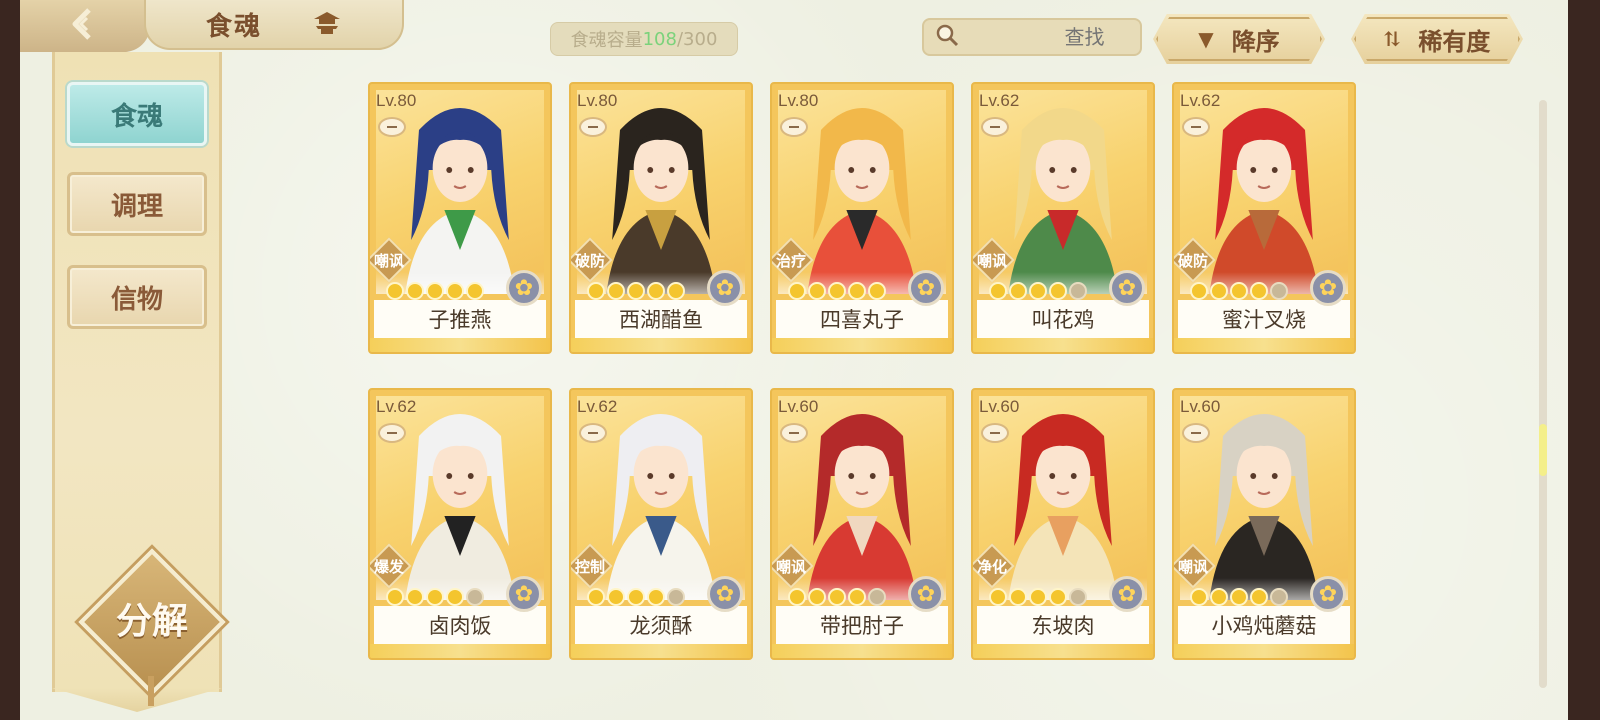 The width and height of the screenshot is (1600, 720). Describe the element at coordinates (1239, 39) in the screenshot. I see `sort-order-button: ▼ 降序` at that location.